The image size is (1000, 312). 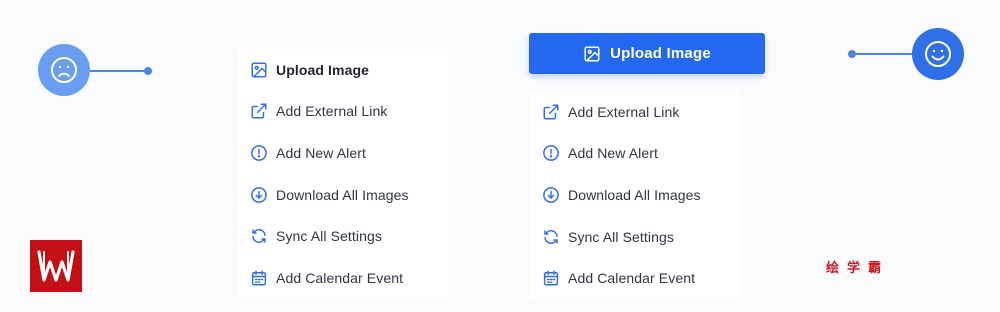 What do you see at coordinates (660, 53) in the screenshot?
I see `upload-image-button-label: Upload Image` at bounding box center [660, 53].